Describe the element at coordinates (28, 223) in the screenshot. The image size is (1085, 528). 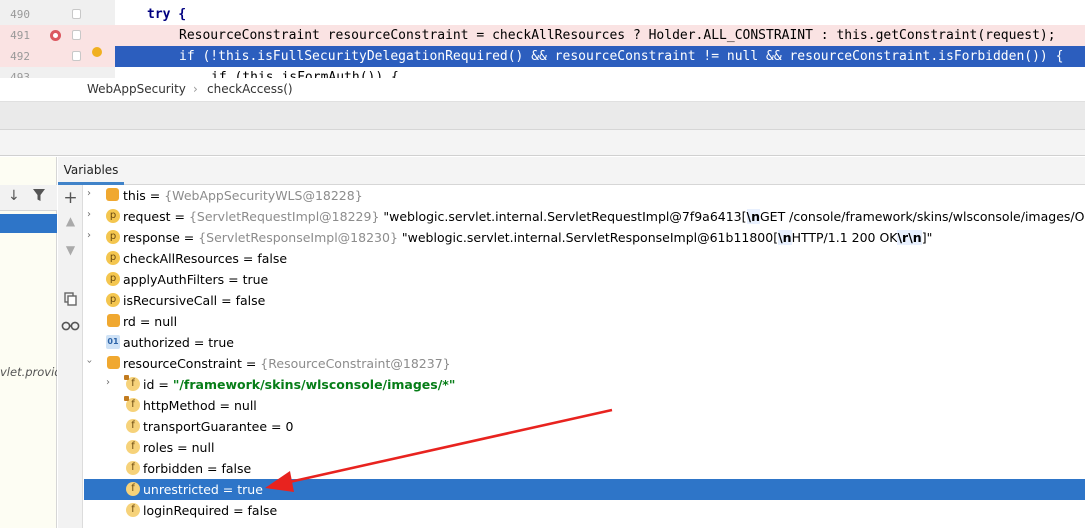
I see `selected-frame` at that location.